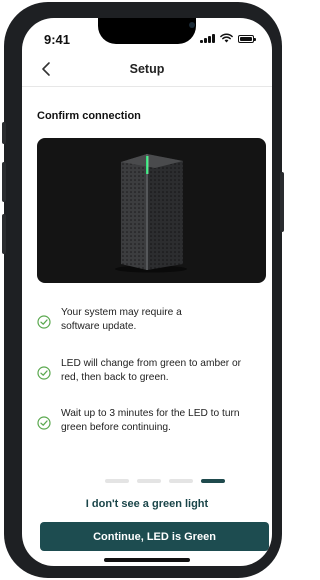 The height and width of the screenshot is (580, 320). Describe the element at coordinates (4, 234) in the screenshot. I see `volume-down-button` at that location.